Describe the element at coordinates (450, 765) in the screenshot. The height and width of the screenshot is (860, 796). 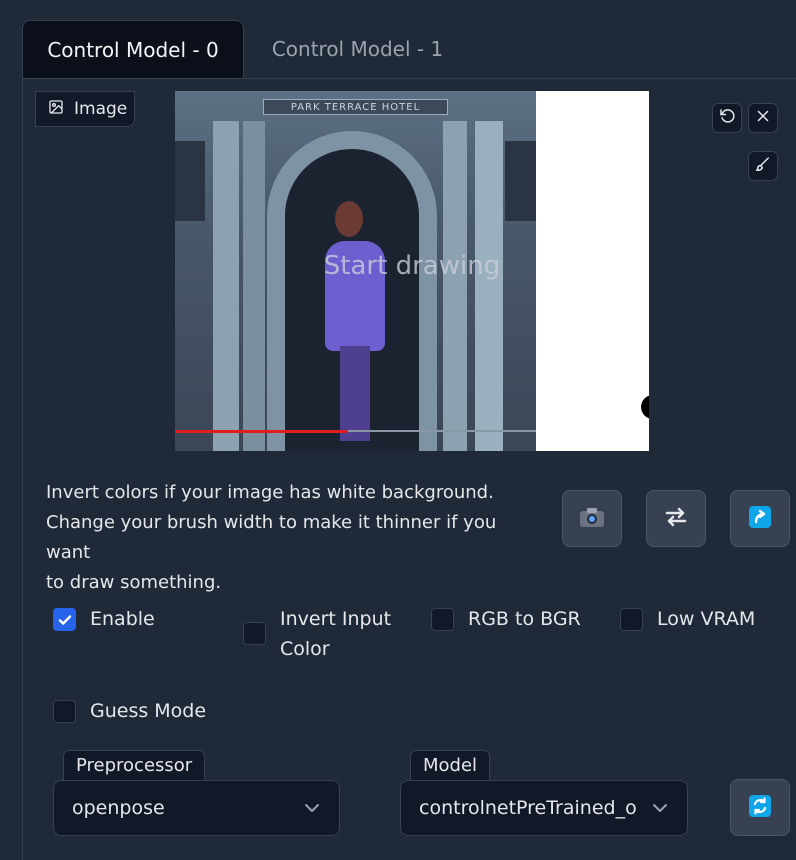
I see `model-label: Model` at that location.